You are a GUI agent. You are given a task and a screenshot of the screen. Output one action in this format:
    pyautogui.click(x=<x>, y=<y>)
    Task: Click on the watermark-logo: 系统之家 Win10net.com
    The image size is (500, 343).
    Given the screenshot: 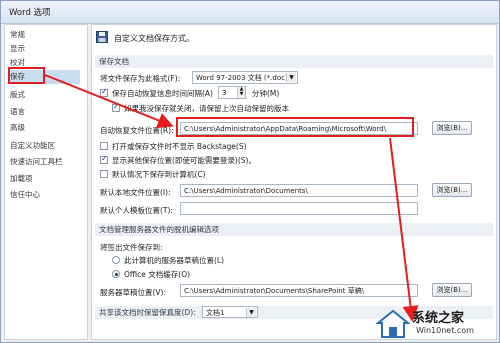 What is the action you would take?
    pyautogui.click(x=436, y=323)
    